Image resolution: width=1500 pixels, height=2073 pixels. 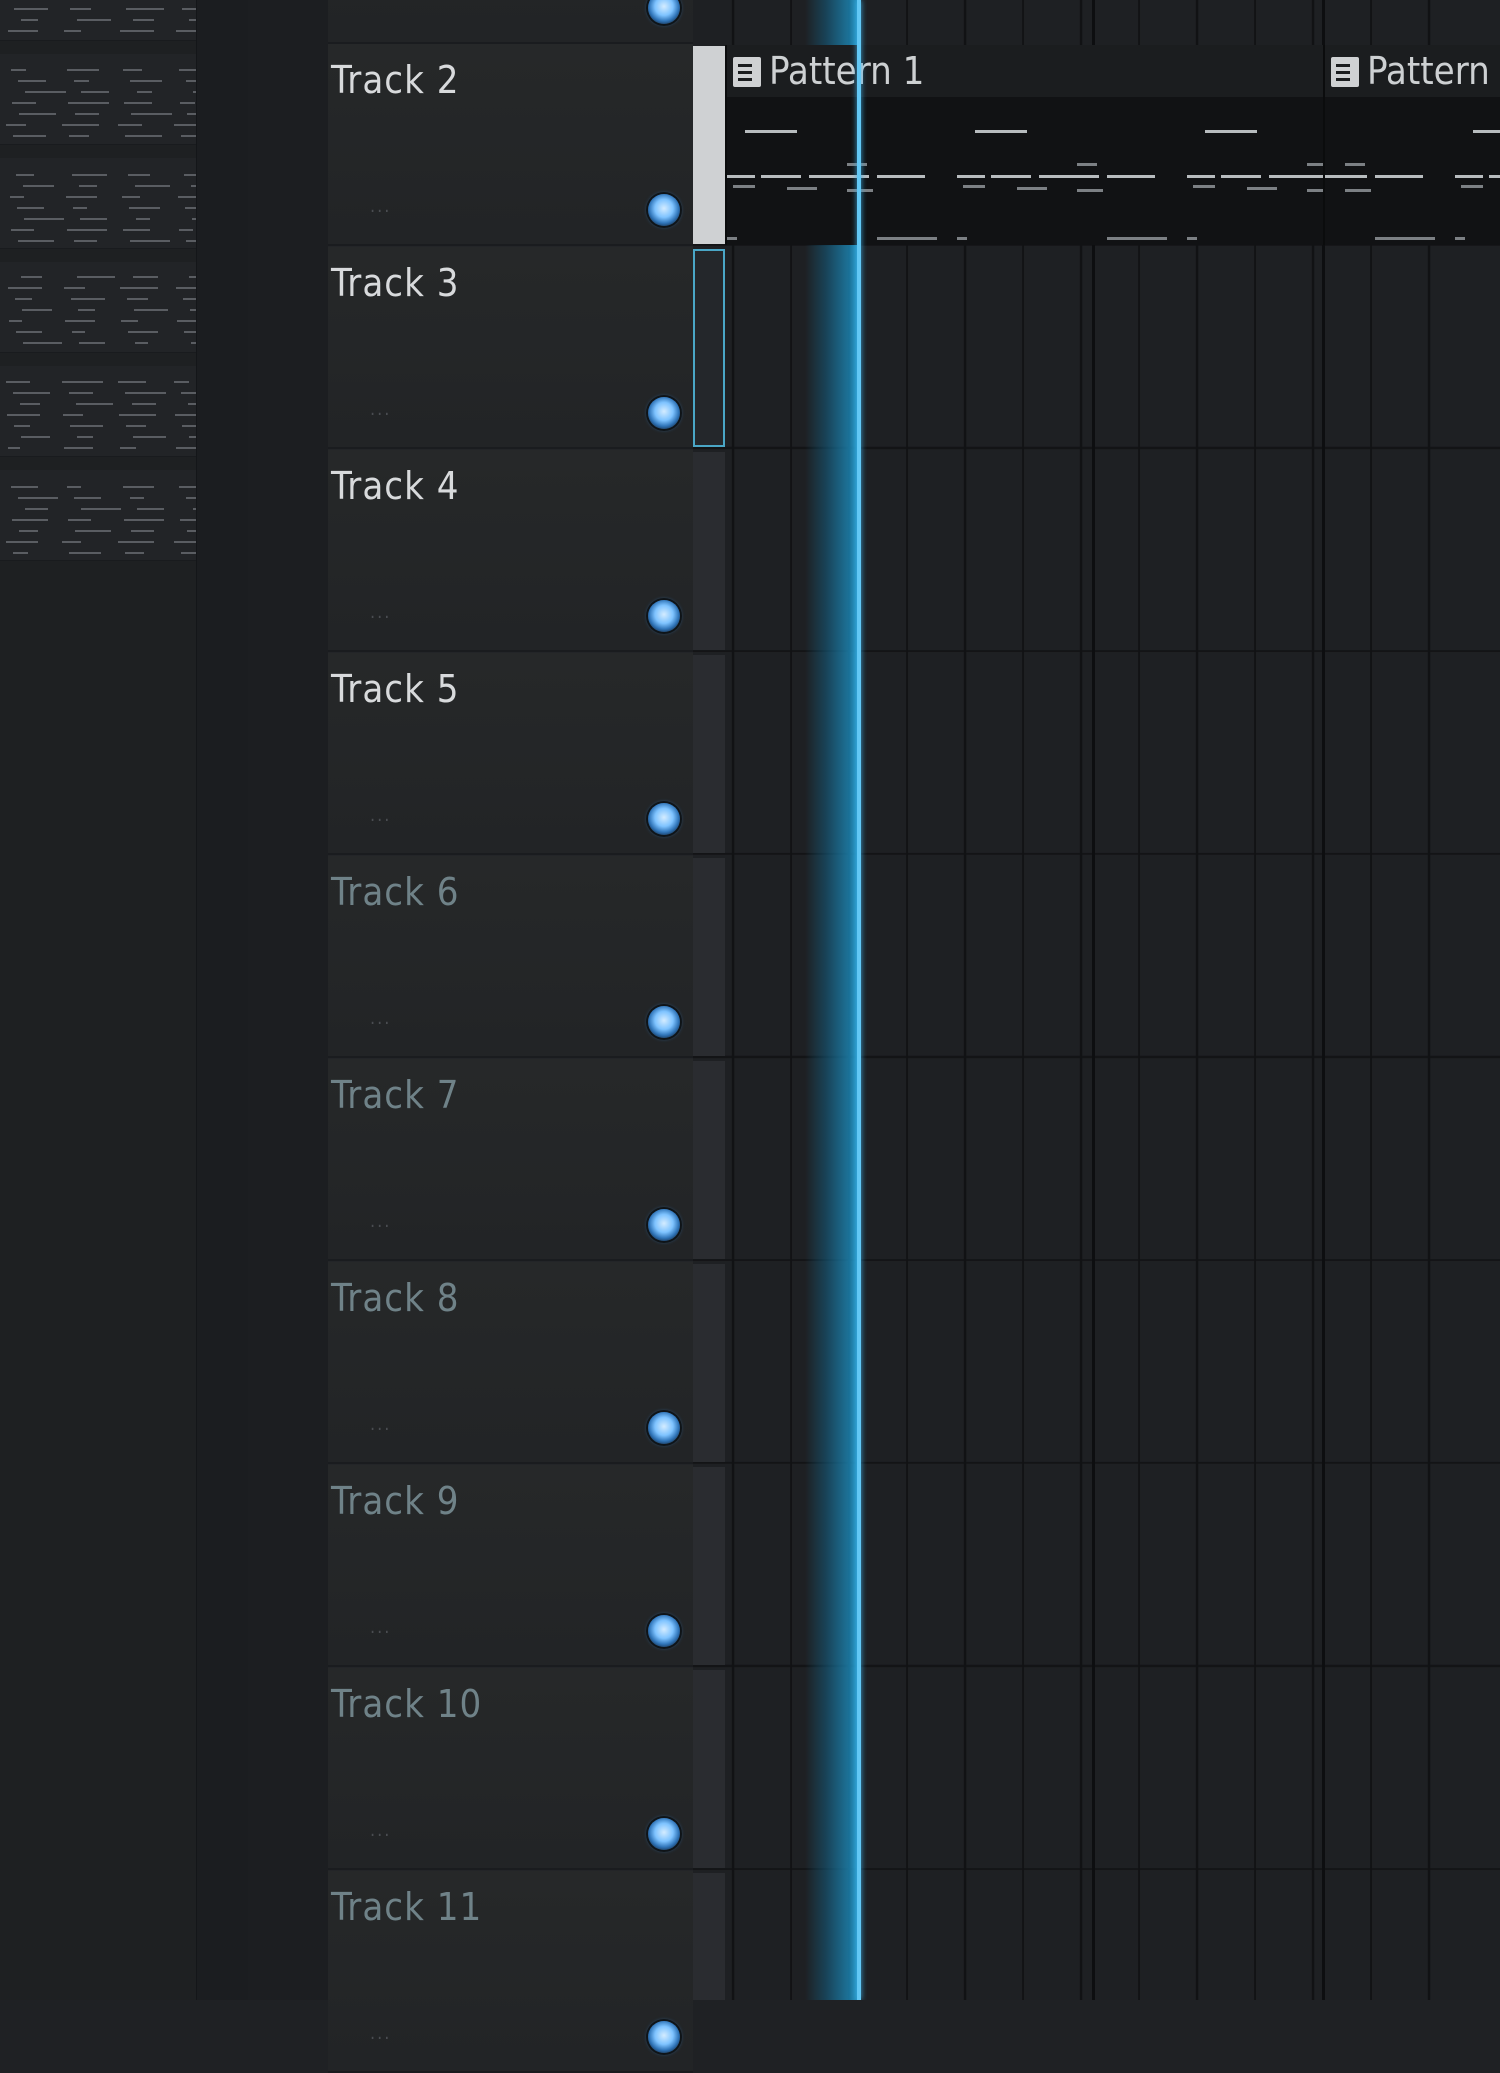 What do you see at coordinates (395, 283) in the screenshot?
I see `track-name: Track 3` at bounding box center [395, 283].